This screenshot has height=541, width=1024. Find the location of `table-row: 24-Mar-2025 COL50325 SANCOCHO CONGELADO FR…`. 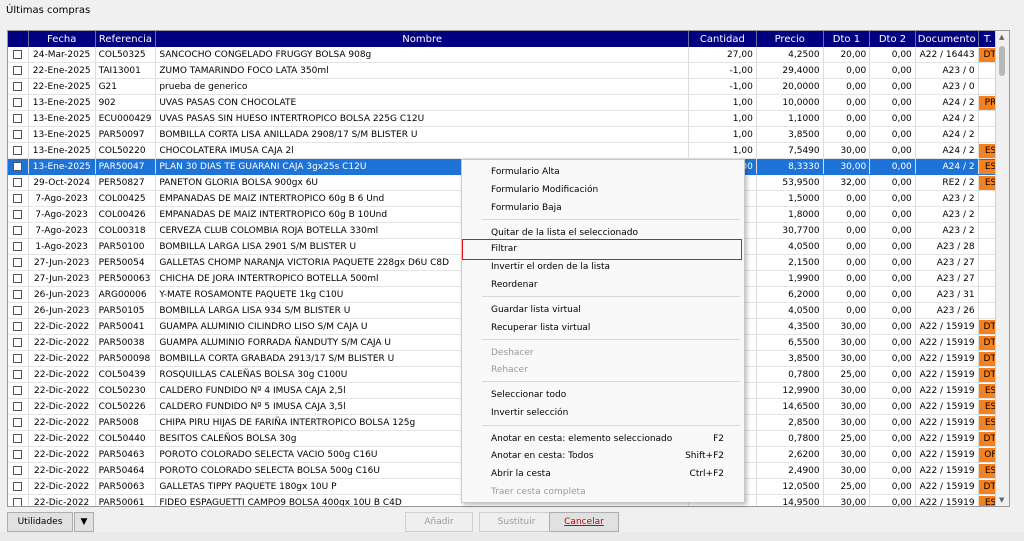

table-row: 24-Mar-2025 COL50325 SANCOCHO CONGELADO FR… is located at coordinates (508, 55).